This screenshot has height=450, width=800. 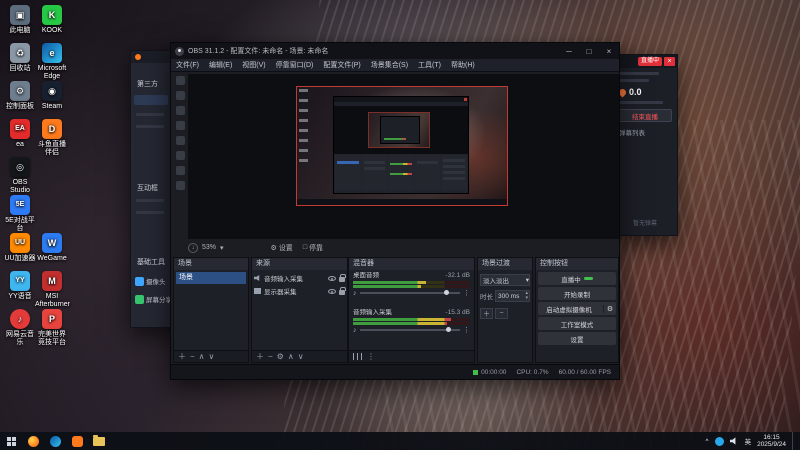 I want to click on close-button: ×, so click(x=609, y=51).